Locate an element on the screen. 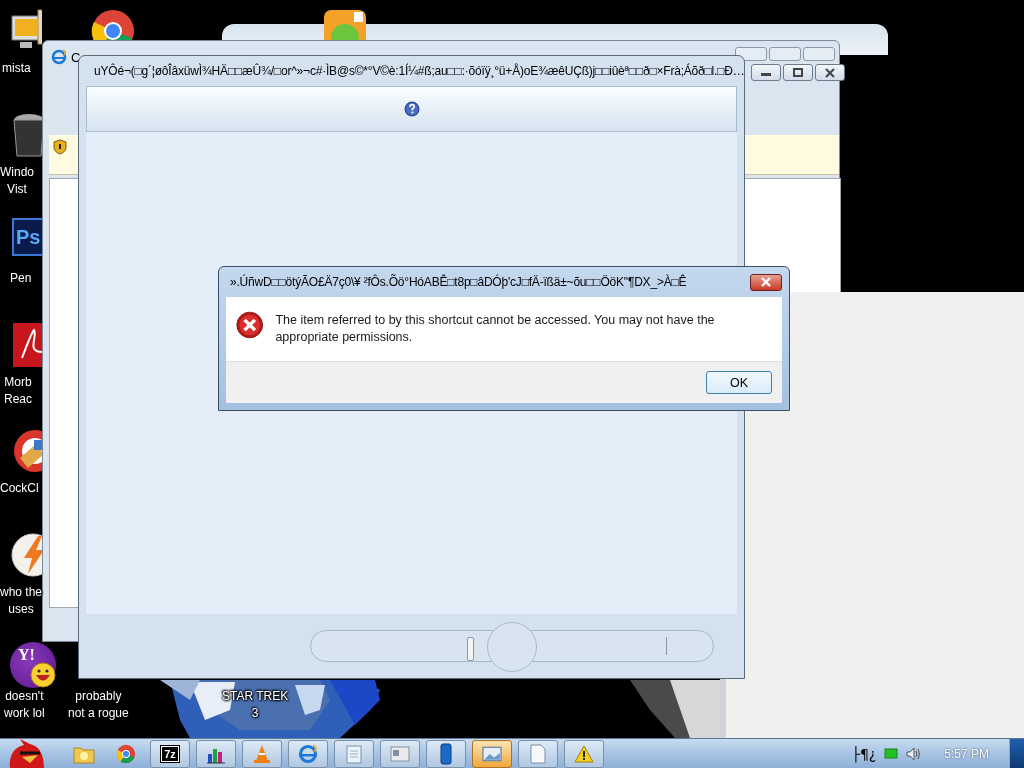 This screenshot has width=1024, height=768. archive-icon: 7z is located at coordinates (170, 753).